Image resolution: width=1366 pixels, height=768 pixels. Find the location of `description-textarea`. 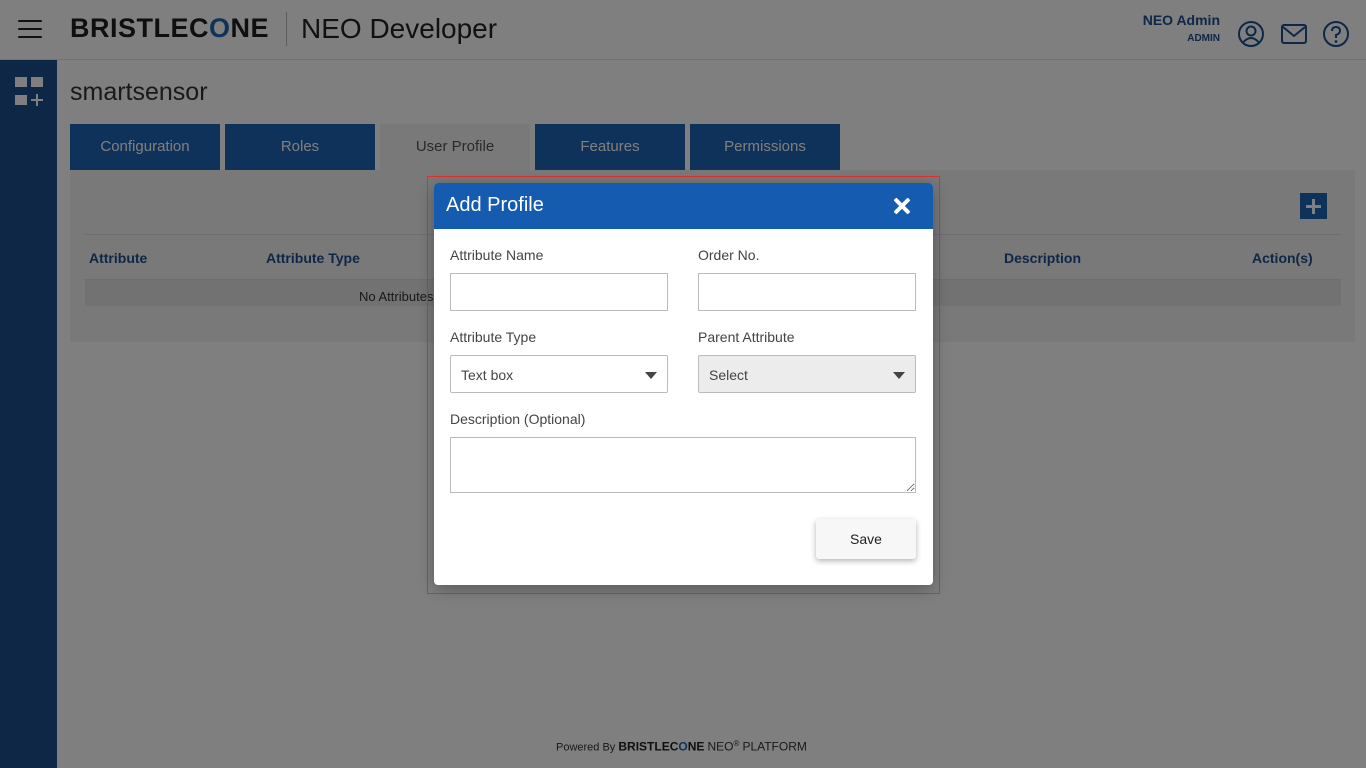

description-textarea is located at coordinates (683, 465).